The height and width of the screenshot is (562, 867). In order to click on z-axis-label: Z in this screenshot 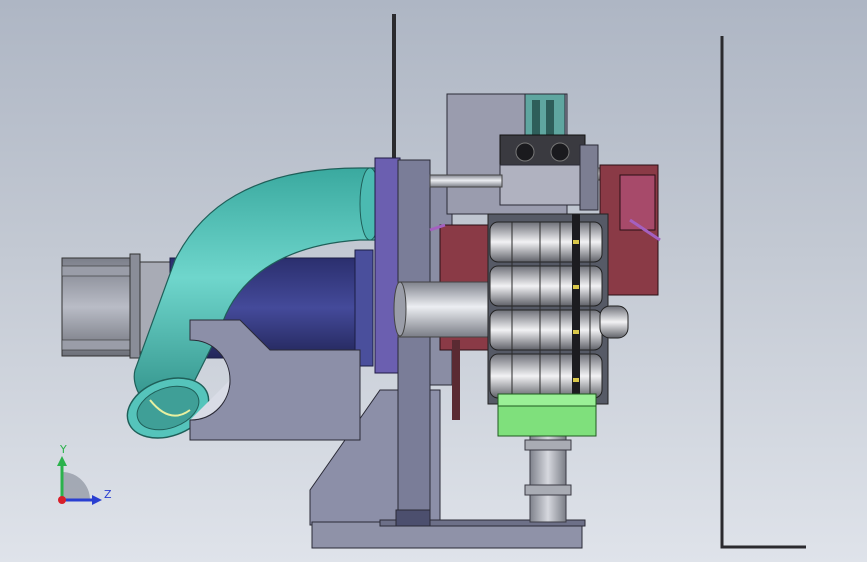, I will do `click(108, 494)`.